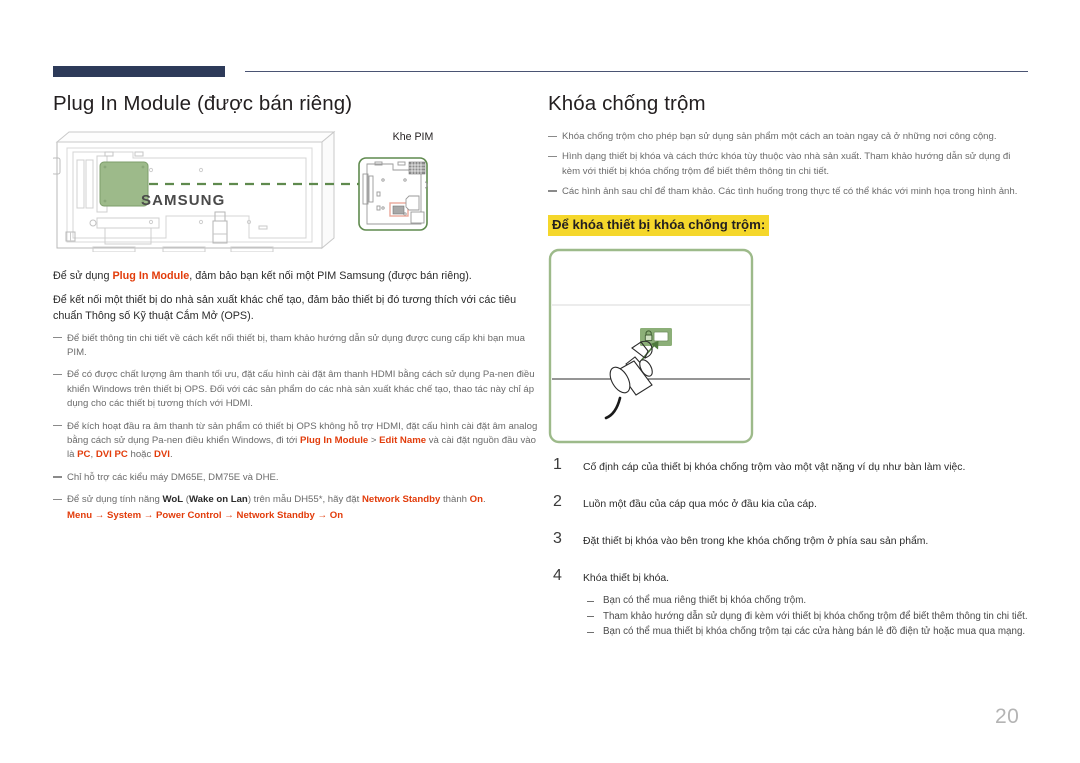 This screenshot has height=763, width=1080. Describe the element at coordinates (659, 226) in the screenshot. I see `highlighted-subheading: Để khóa thiết bị khóa chống trộm:` at that location.